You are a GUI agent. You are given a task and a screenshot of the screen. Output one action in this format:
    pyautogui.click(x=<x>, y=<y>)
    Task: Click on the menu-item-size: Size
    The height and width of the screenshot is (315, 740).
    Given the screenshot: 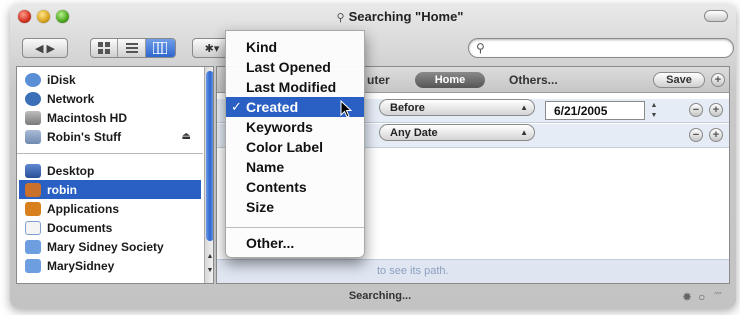 What is the action you would take?
    pyautogui.click(x=295, y=207)
    